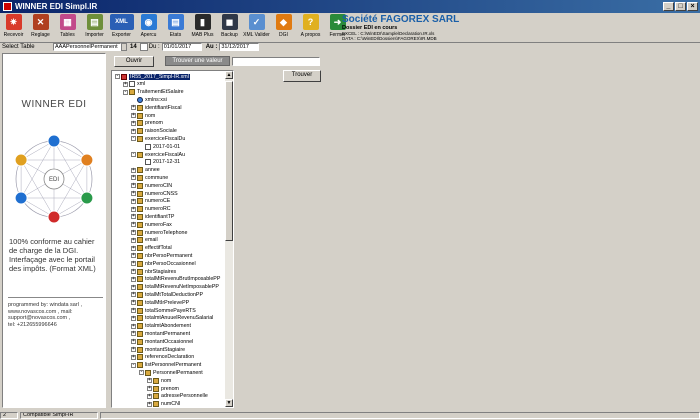  I want to click on tree-node: + adressePersonnelle, so click(177, 396).